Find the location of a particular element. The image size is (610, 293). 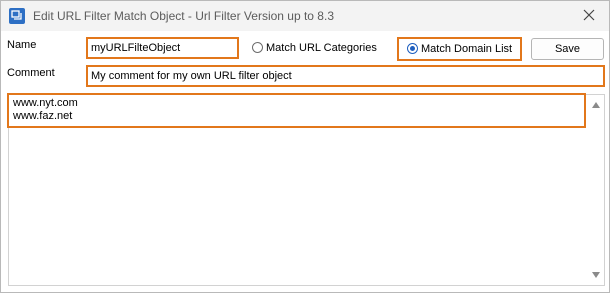

domain-list-highlight: www.nyt.com www.faz.net is located at coordinates (296, 110).